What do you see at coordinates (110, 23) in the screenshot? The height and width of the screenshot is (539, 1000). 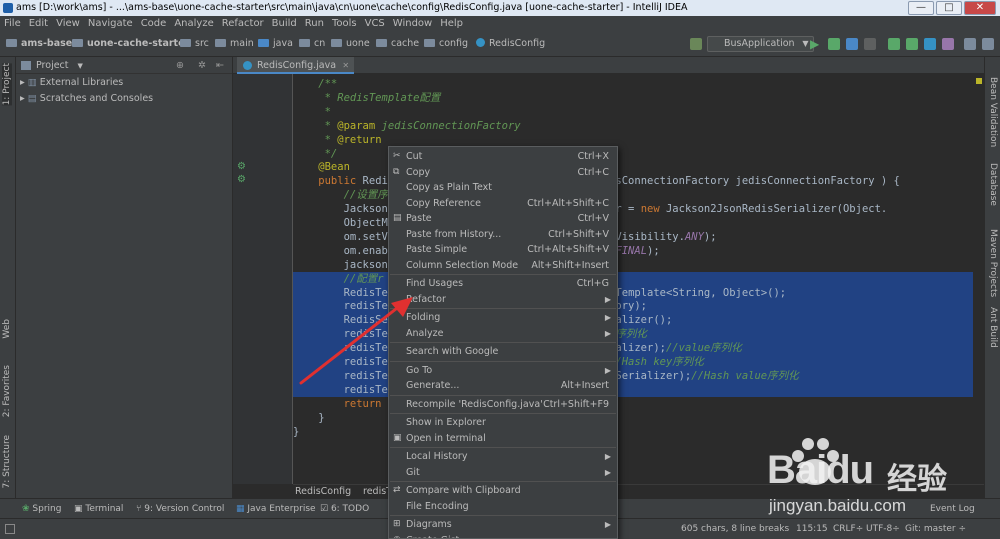 I see `menu-navigate: Navigate` at bounding box center [110, 23].